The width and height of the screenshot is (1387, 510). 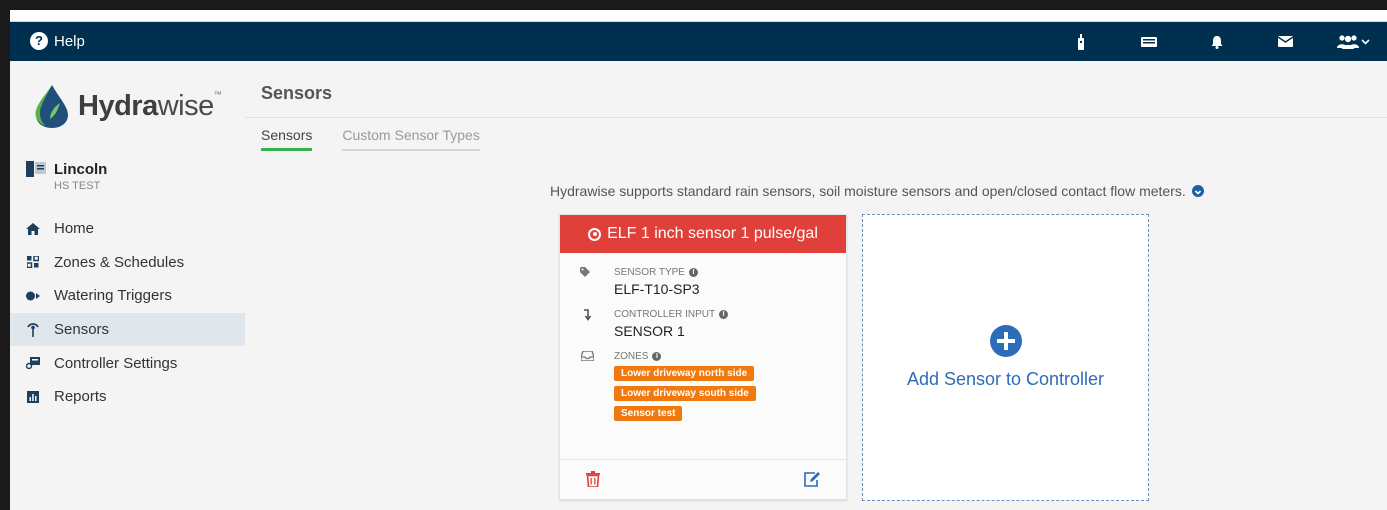 I want to click on sidebar-item-label: Reports, so click(x=80, y=397).